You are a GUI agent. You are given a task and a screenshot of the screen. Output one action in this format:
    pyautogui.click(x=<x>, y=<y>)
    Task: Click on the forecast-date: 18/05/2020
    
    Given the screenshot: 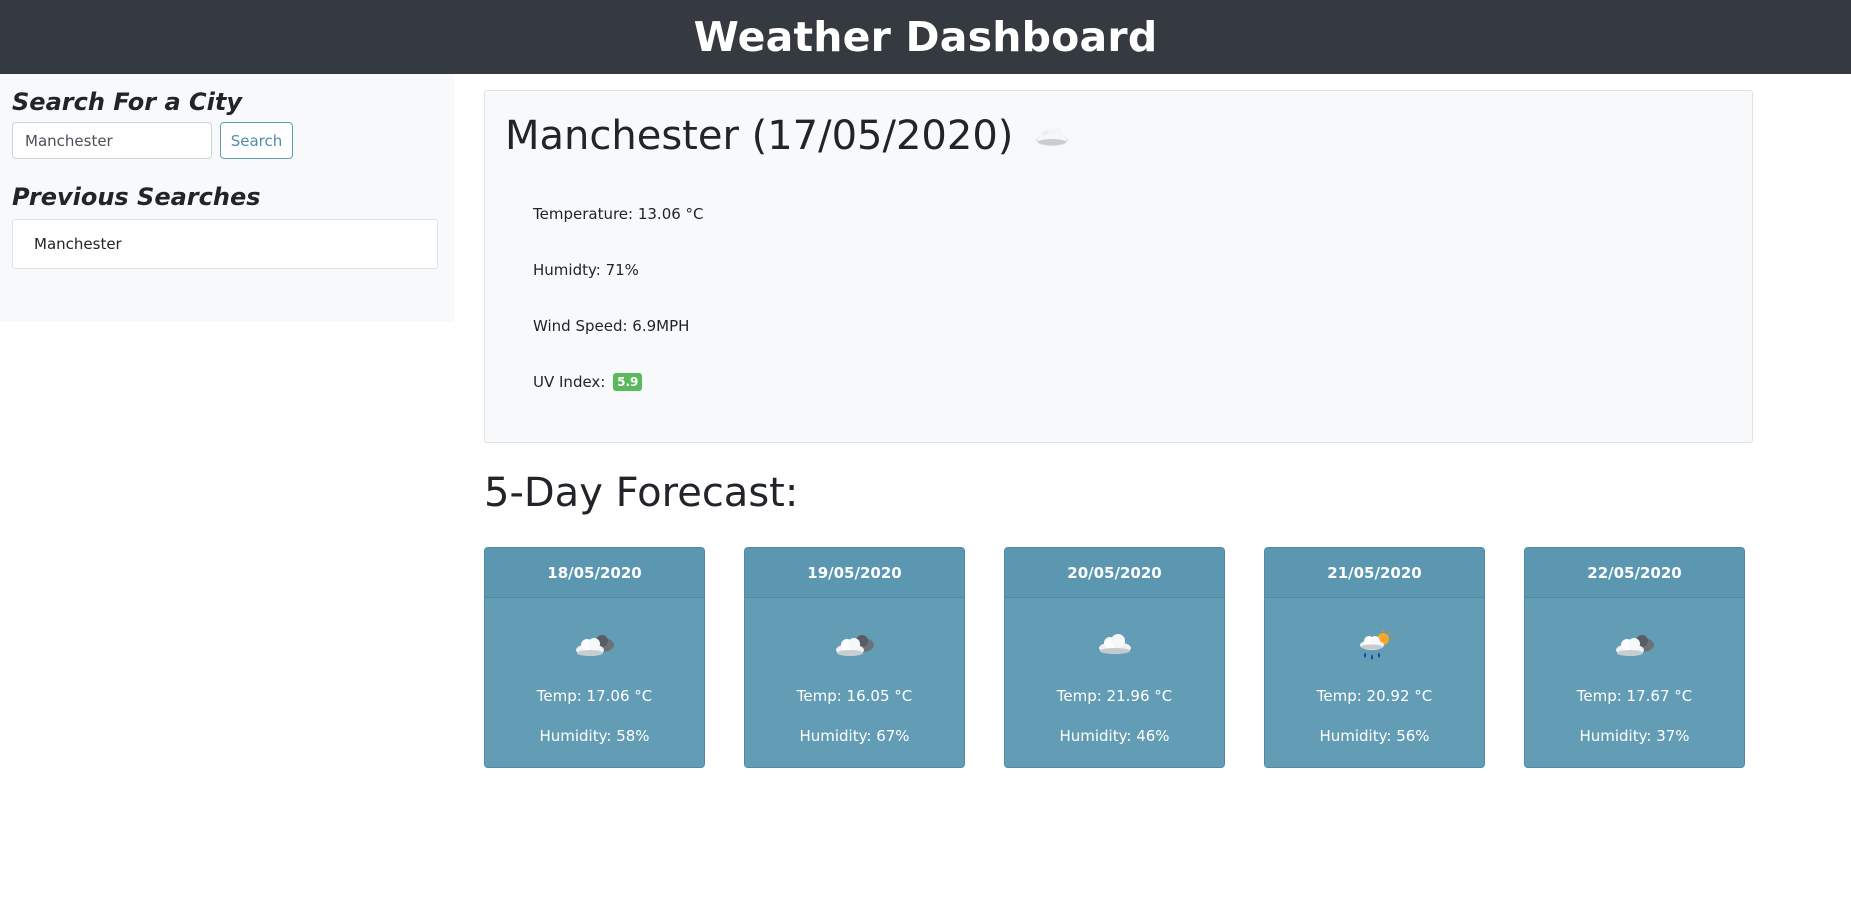 What is the action you would take?
    pyautogui.click(x=594, y=573)
    